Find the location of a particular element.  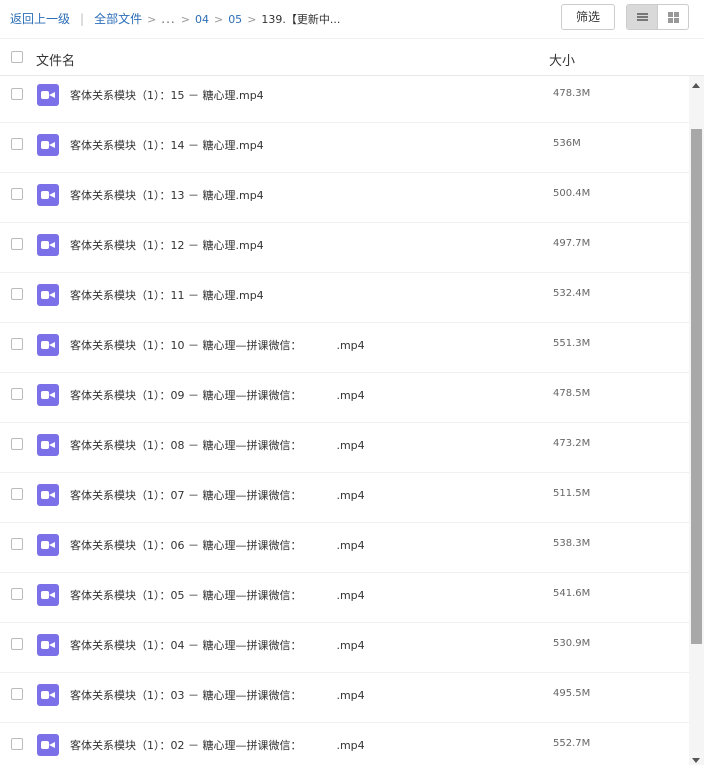

scrollbar-thumb is located at coordinates (696, 386).